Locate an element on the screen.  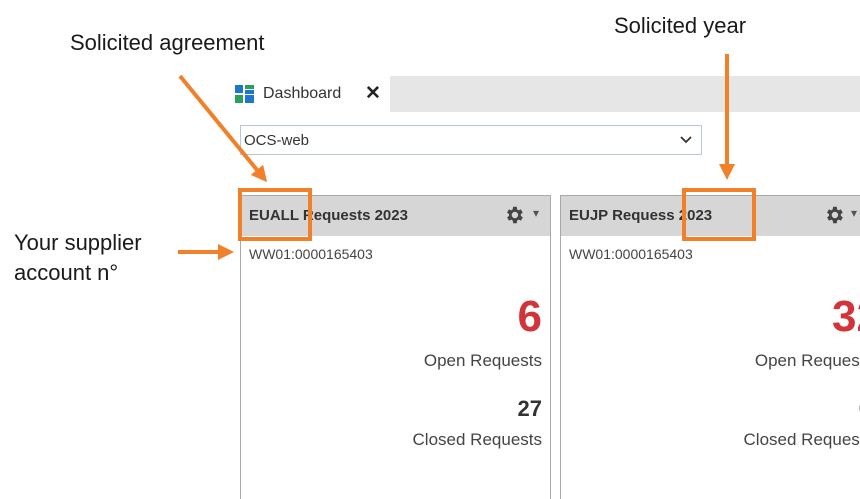
annotation-supplier-account-line1: Your supplier is located at coordinates (78, 242).